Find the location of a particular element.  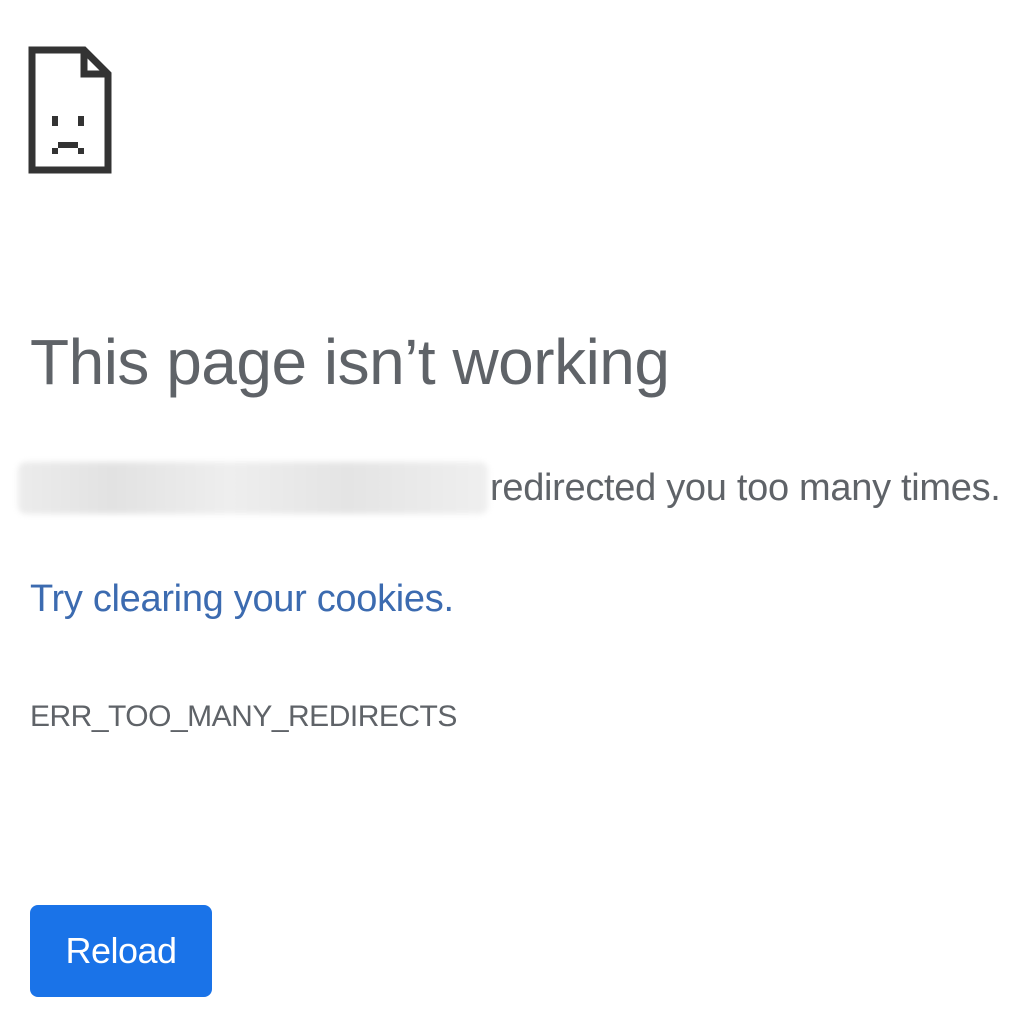

error-message-text: redirected you too many times. is located at coordinates (745, 487).